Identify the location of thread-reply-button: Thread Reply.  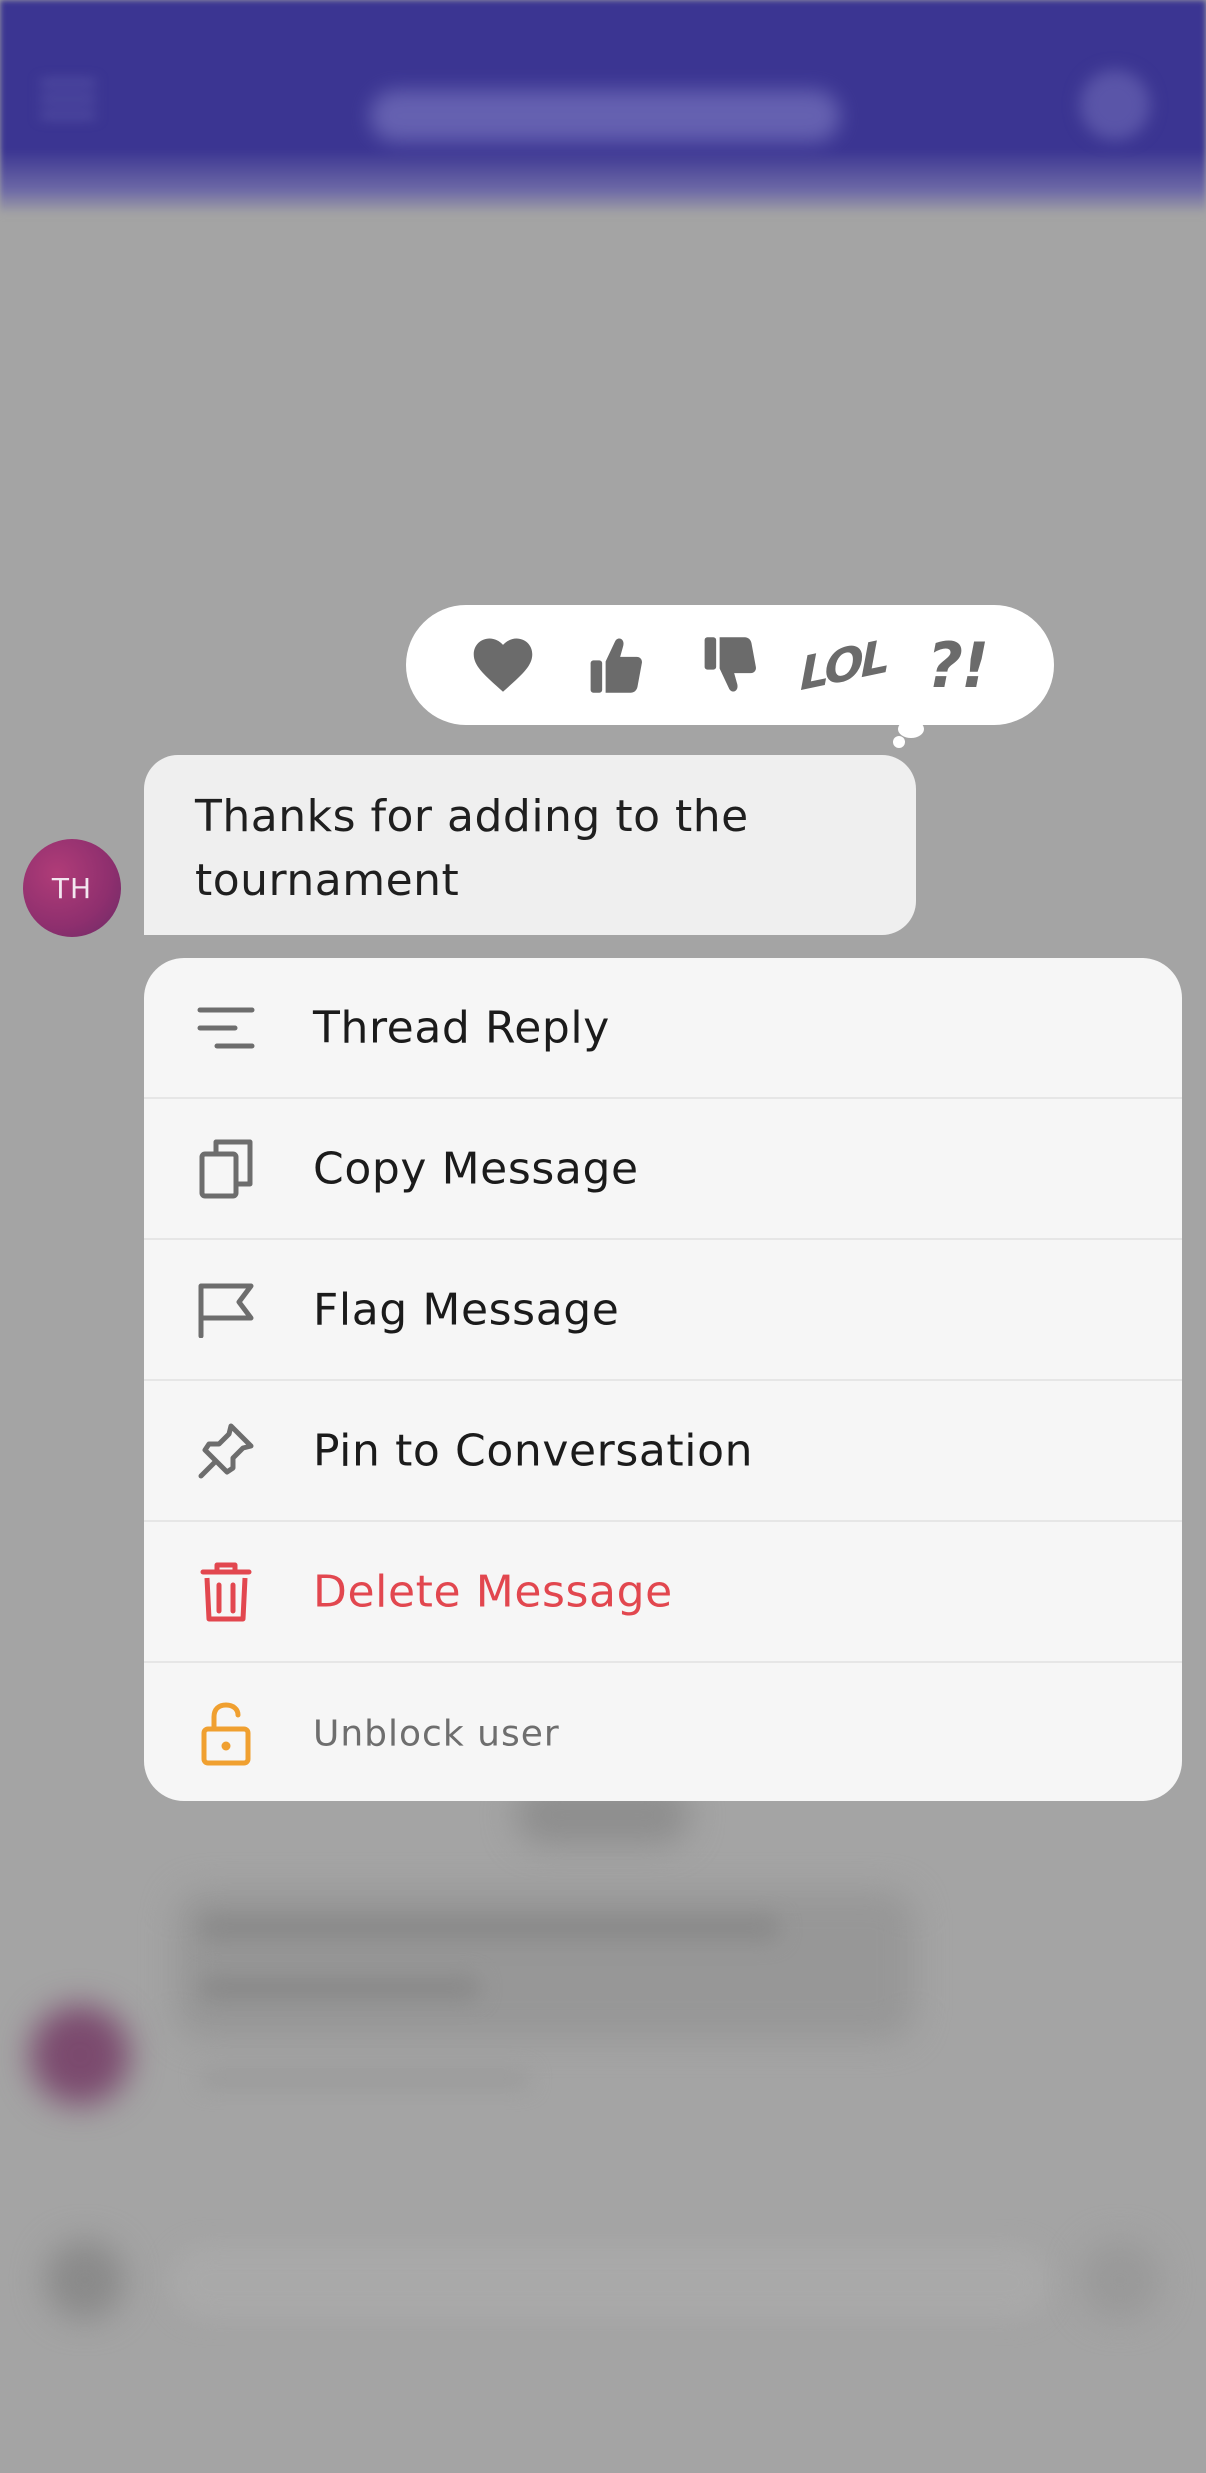
(663, 1028).